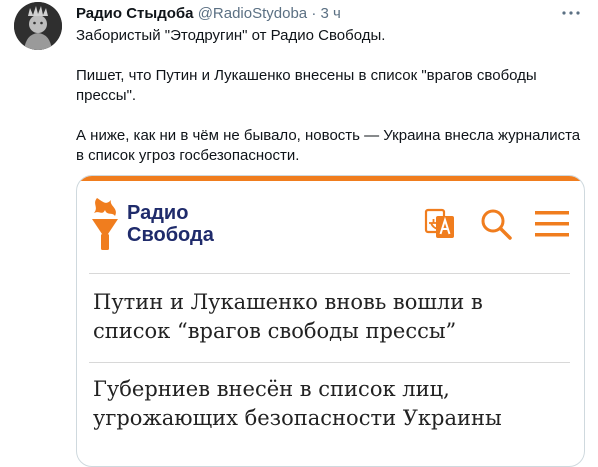 The image size is (598, 467). I want to click on menu-icon, so click(552, 224).